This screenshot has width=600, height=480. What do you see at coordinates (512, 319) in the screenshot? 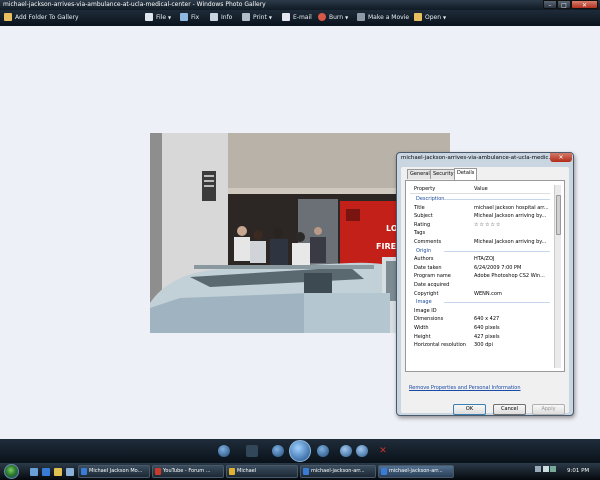
I see `property-value: 640 x 427` at bounding box center [512, 319].